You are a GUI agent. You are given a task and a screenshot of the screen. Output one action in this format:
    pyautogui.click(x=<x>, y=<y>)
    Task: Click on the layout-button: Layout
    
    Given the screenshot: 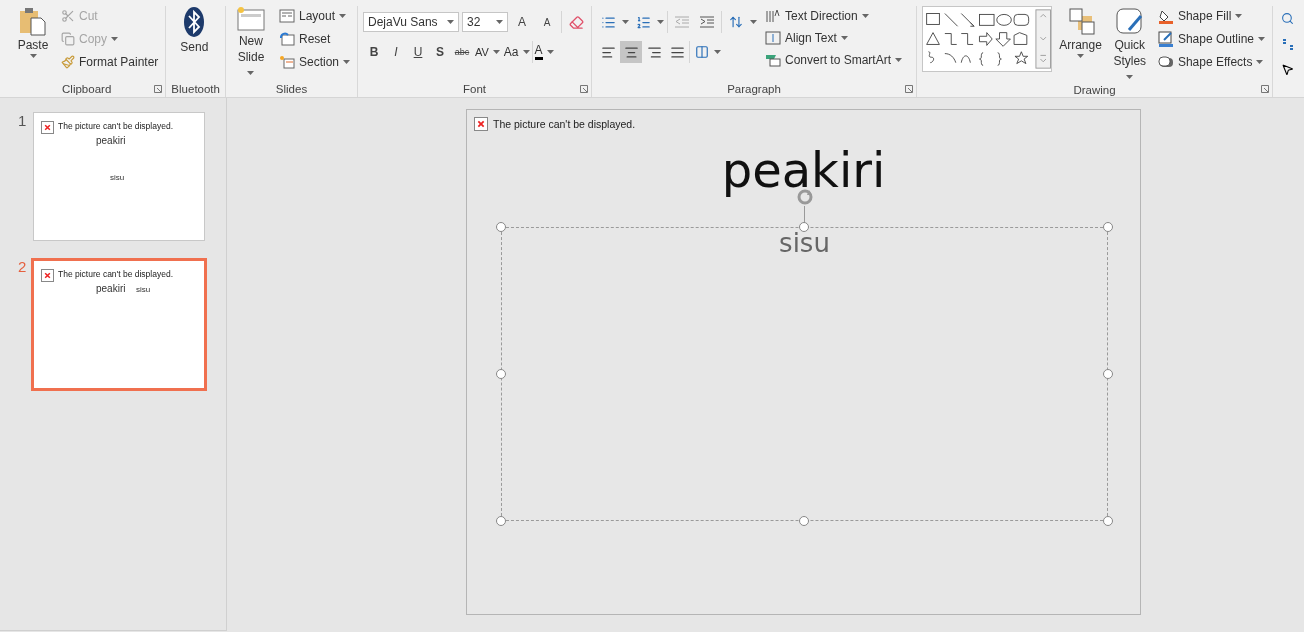 What is the action you would take?
    pyautogui.click(x=314, y=16)
    